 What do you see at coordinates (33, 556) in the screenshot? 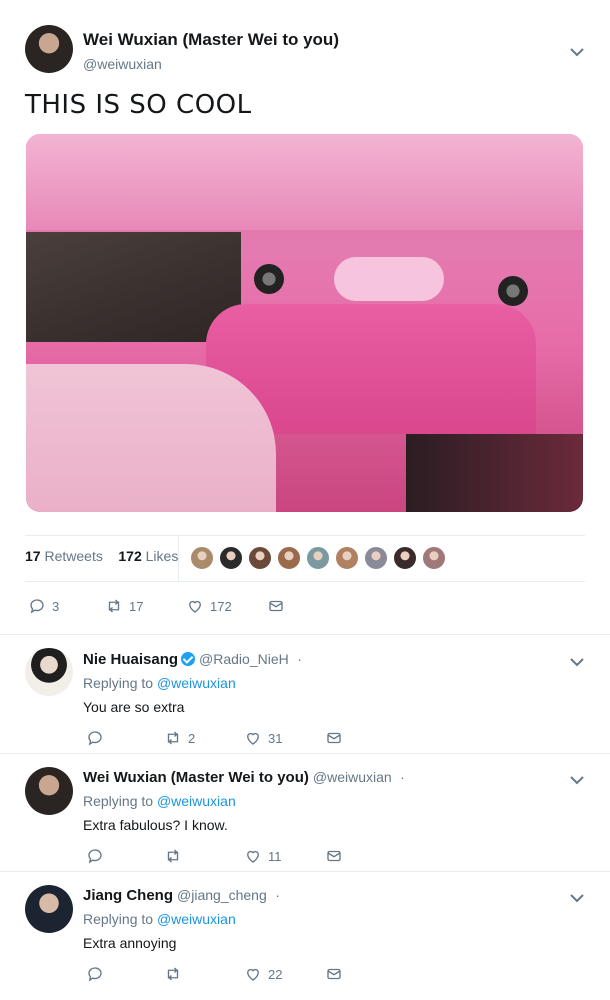
I see `retweets-count: 17` at bounding box center [33, 556].